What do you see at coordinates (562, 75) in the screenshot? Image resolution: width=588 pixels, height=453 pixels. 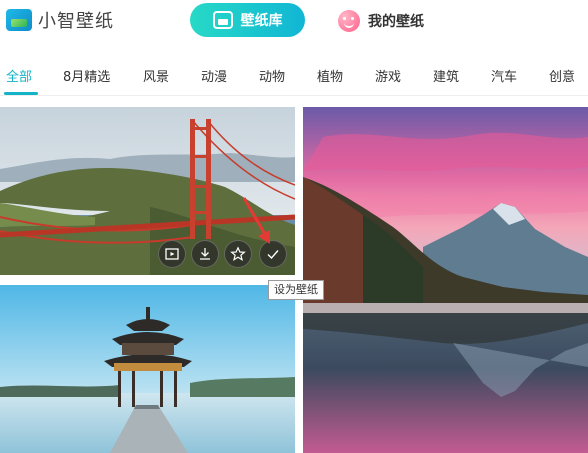 I see `category-creative: 创意` at bounding box center [562, 75].